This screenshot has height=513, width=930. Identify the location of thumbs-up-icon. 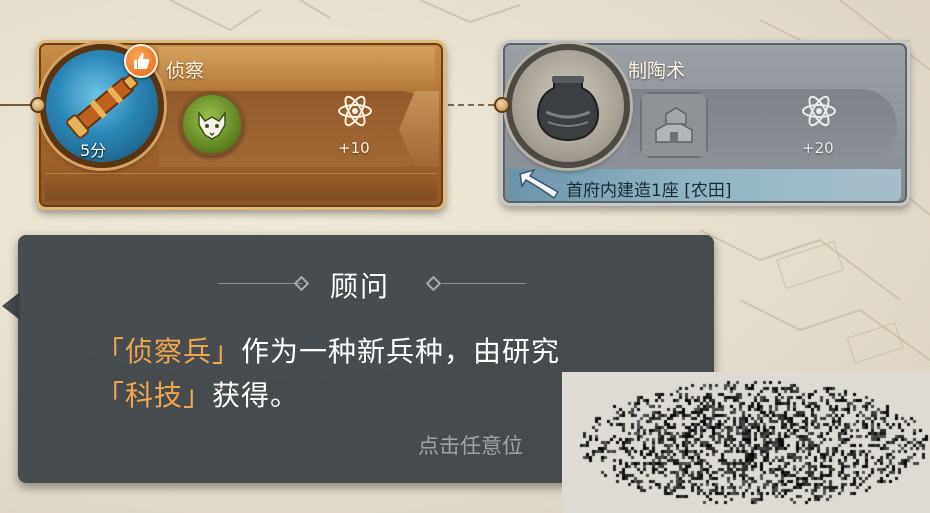
(142, 61).